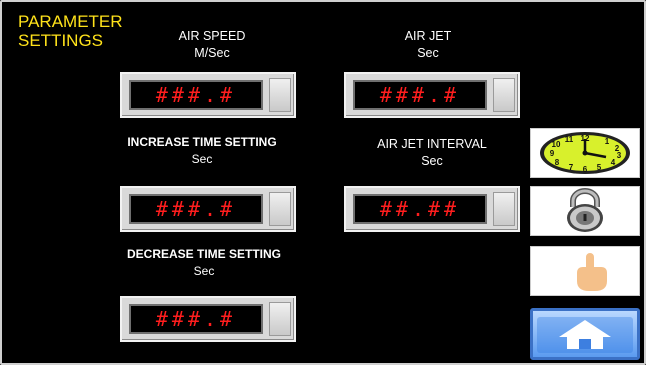 Image resolution: width=646 pixels, height=365 pixels. What do you see at coordinates (432, 144) in the screenshot?
I see `air-jet-interval-label: AIR JET INTERVAL` at bounding box center [432, 144].